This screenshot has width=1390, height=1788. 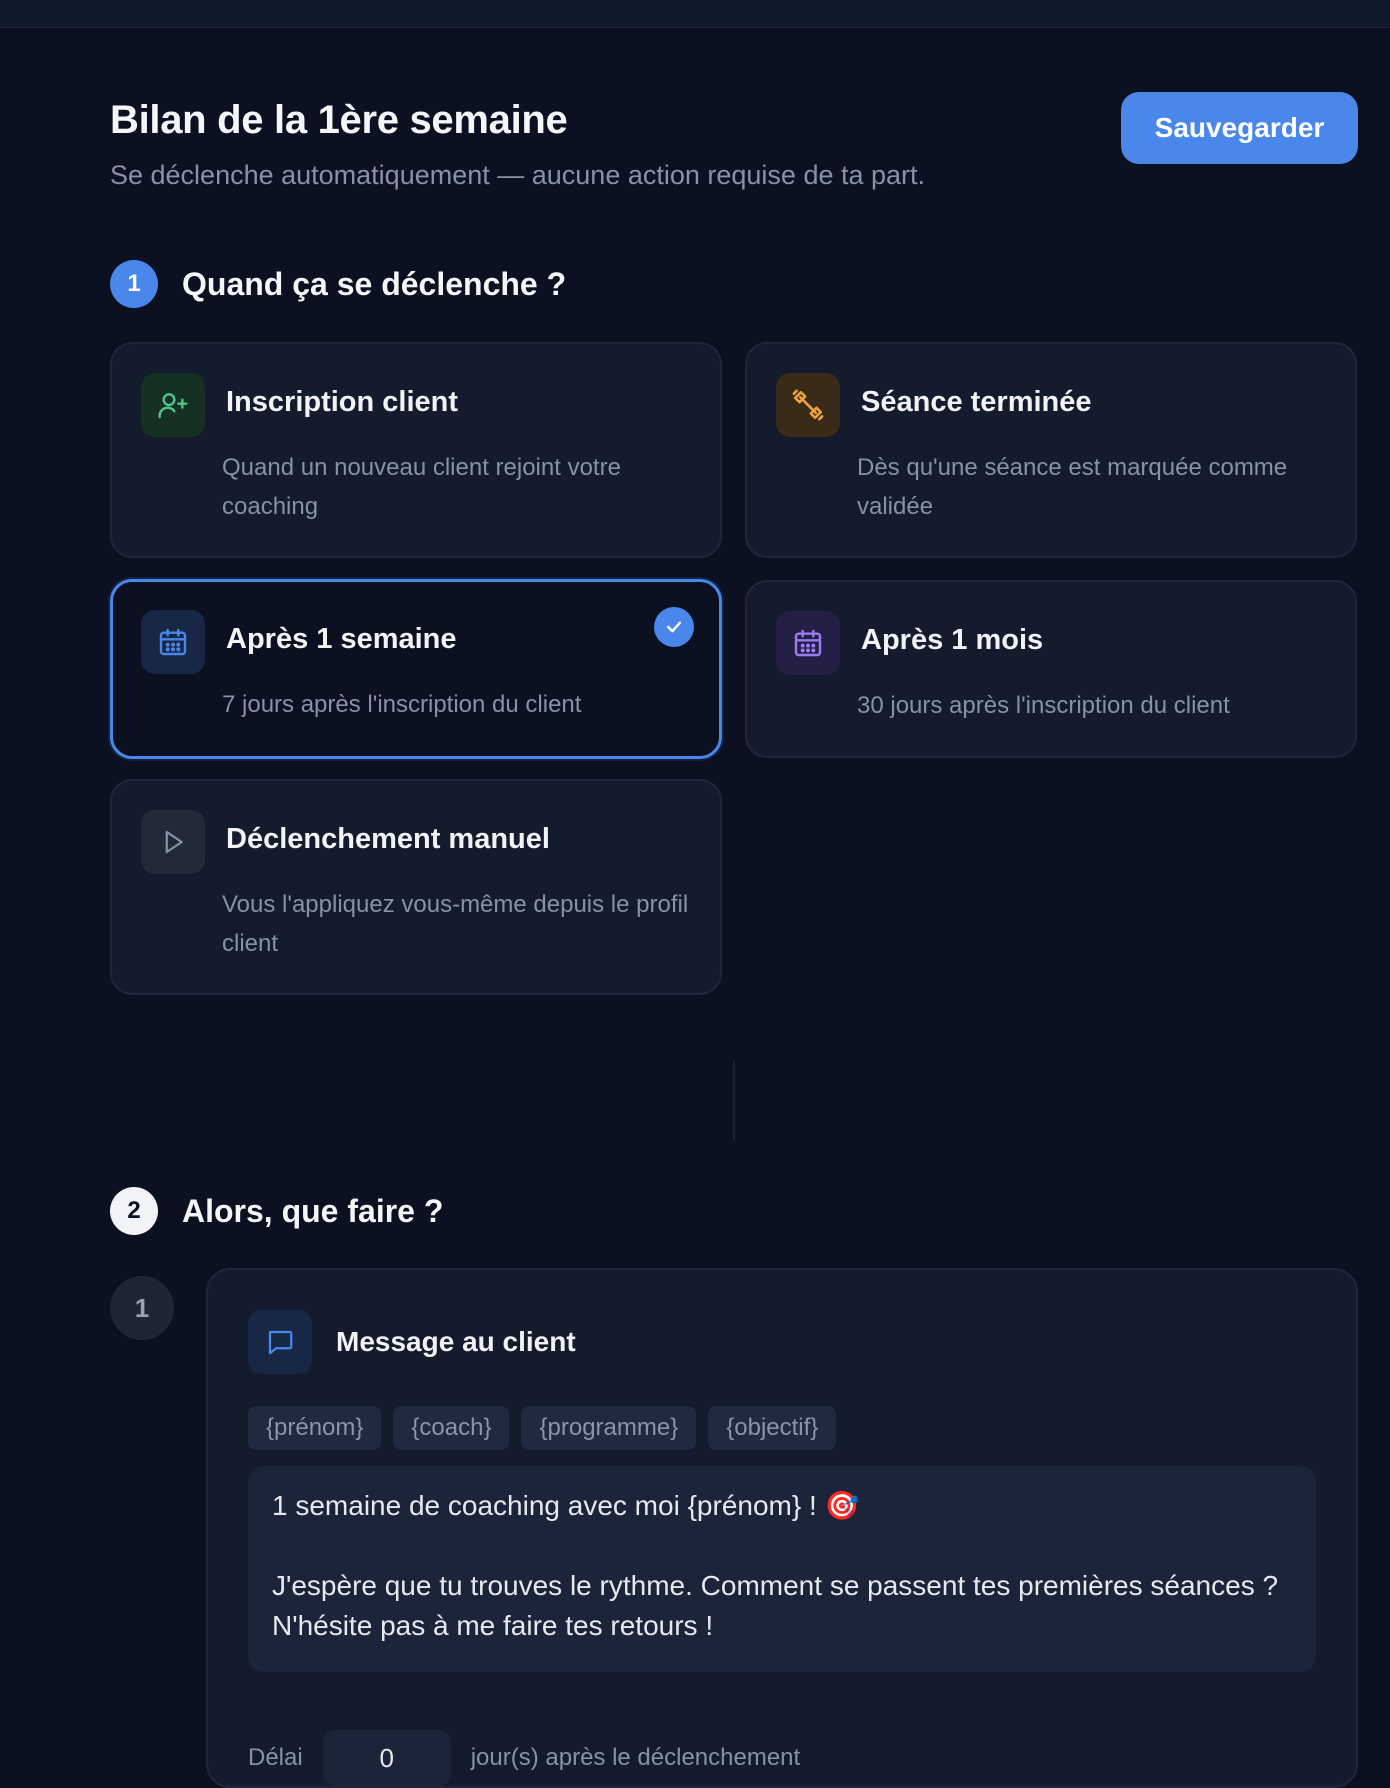 What do you see at coordinates (142, 1308) in the screenshot?
I see `action-number-badge: 1` at bounding box center [142, 1308].